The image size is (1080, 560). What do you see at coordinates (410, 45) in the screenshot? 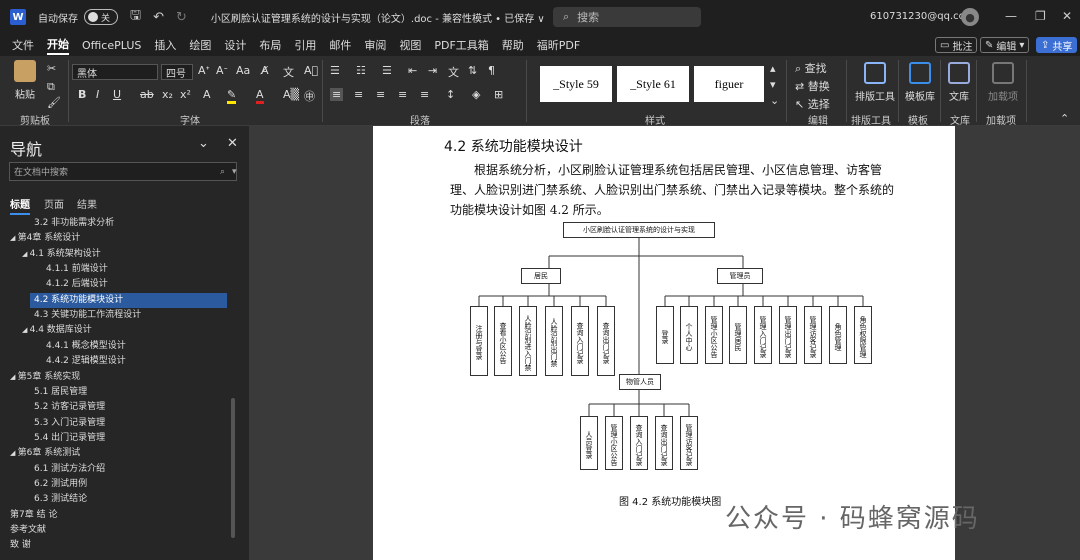
I see `menu-tab: 视图` at bounding box center [410, 45].